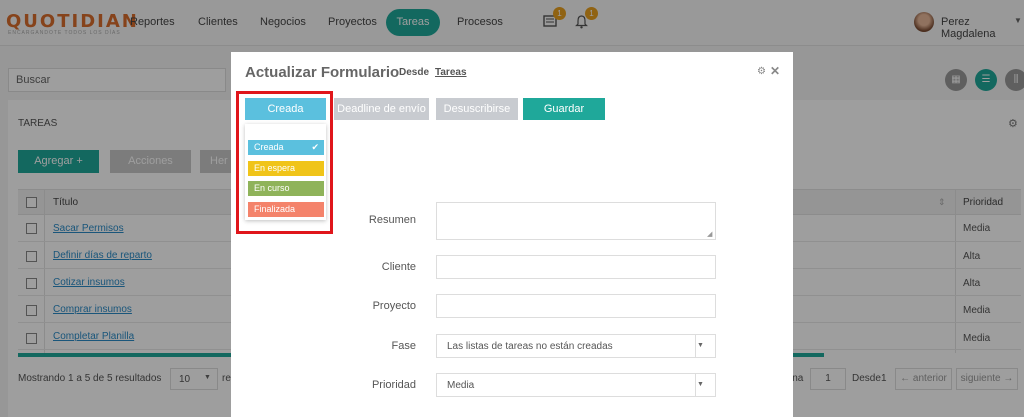 This screenshot has height=417, width=1024. I want to click on priority-label: Prioridad, so click(393, 385).